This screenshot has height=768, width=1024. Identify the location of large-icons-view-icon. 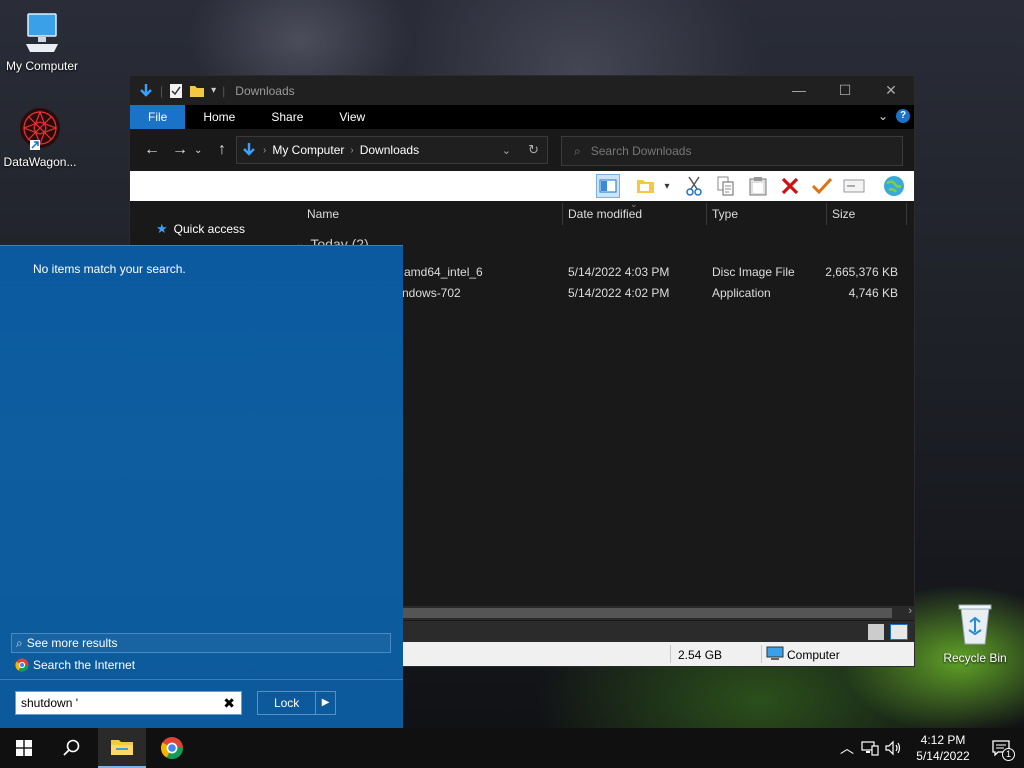
(899, 632).